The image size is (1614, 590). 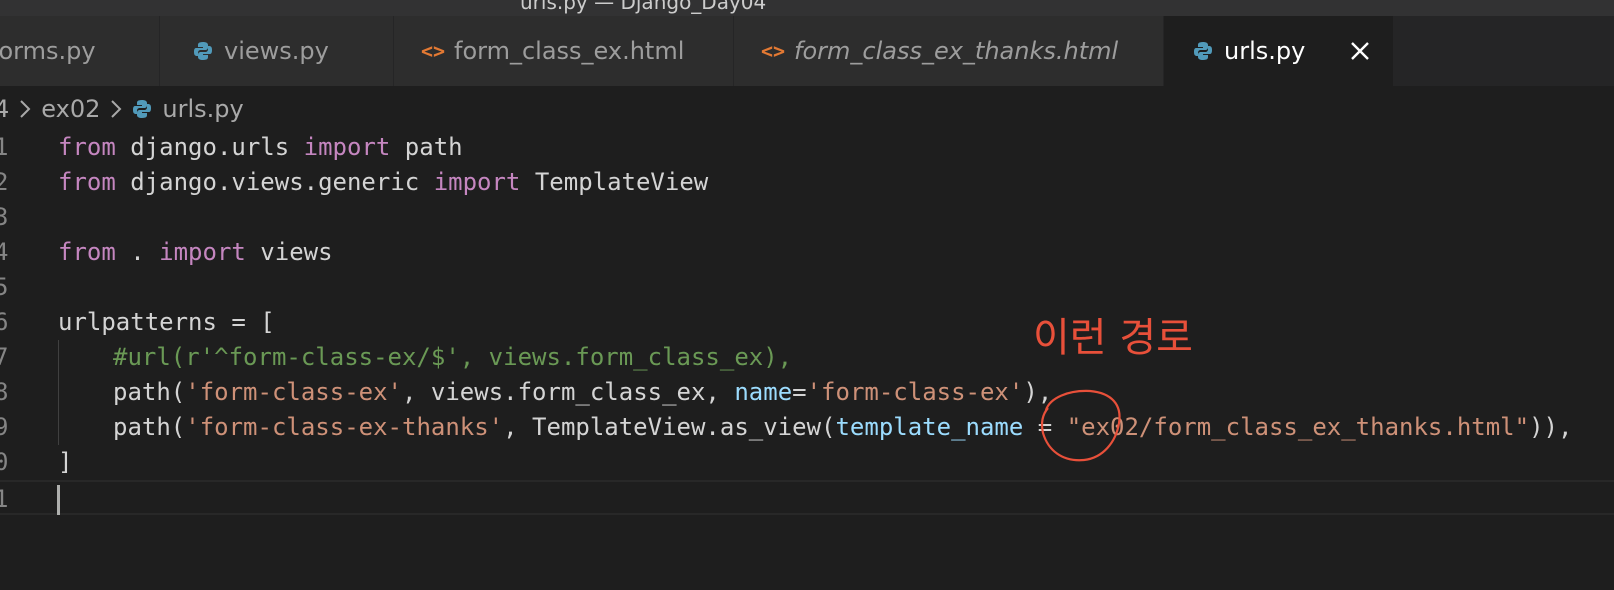 What do you see at coordinates (58, 500) in the screenshot?
I see `text-cursor` at bounding box center [58, 500].